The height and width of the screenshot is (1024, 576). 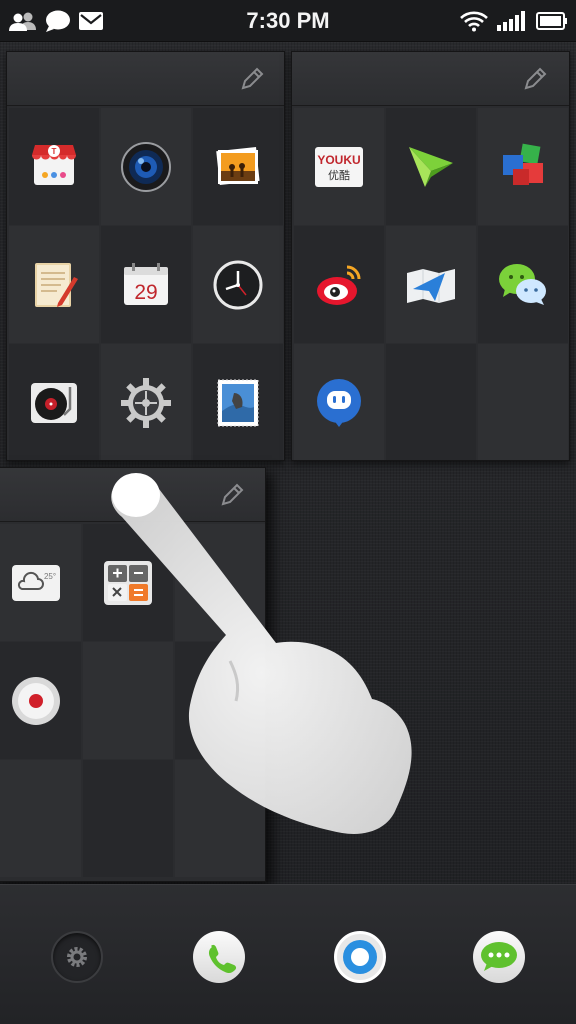 What do you see at coordinates (551, 21) in the screenshot?
I see `battery-icon` at bounding box center [551, 21].